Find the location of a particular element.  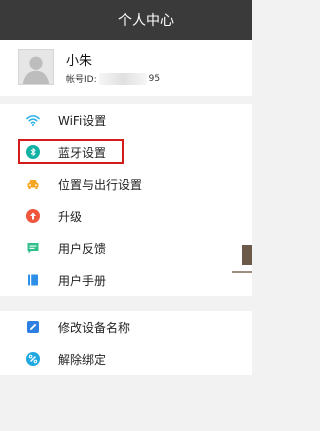

menu-item-manual: 用户手册 is located at coordinates (126, 280).